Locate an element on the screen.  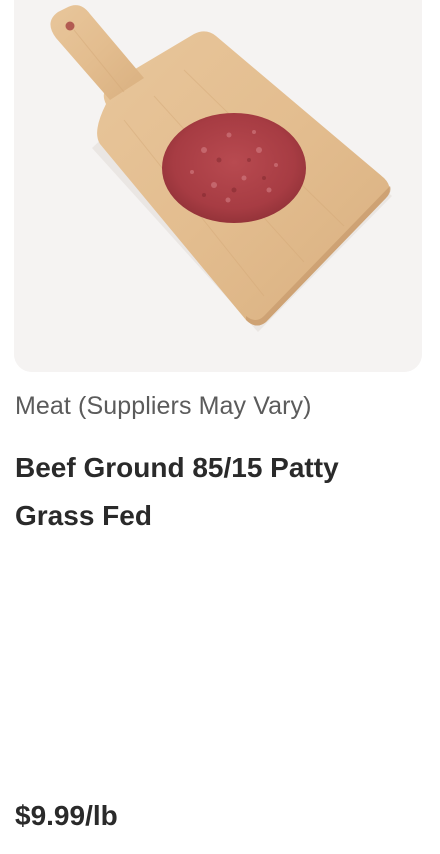
product-name: Beef Ground 85/15 Patty Grass Fed is located at coordinates (215, 492).